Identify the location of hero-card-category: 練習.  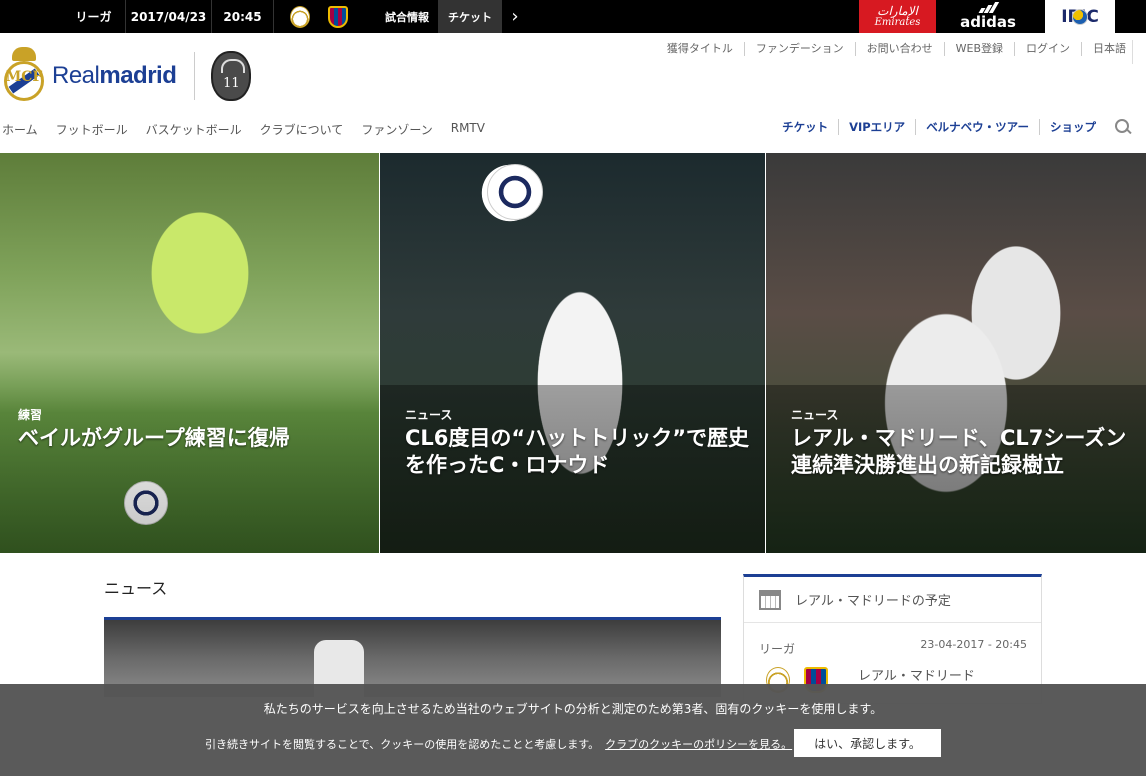
(30, 415).